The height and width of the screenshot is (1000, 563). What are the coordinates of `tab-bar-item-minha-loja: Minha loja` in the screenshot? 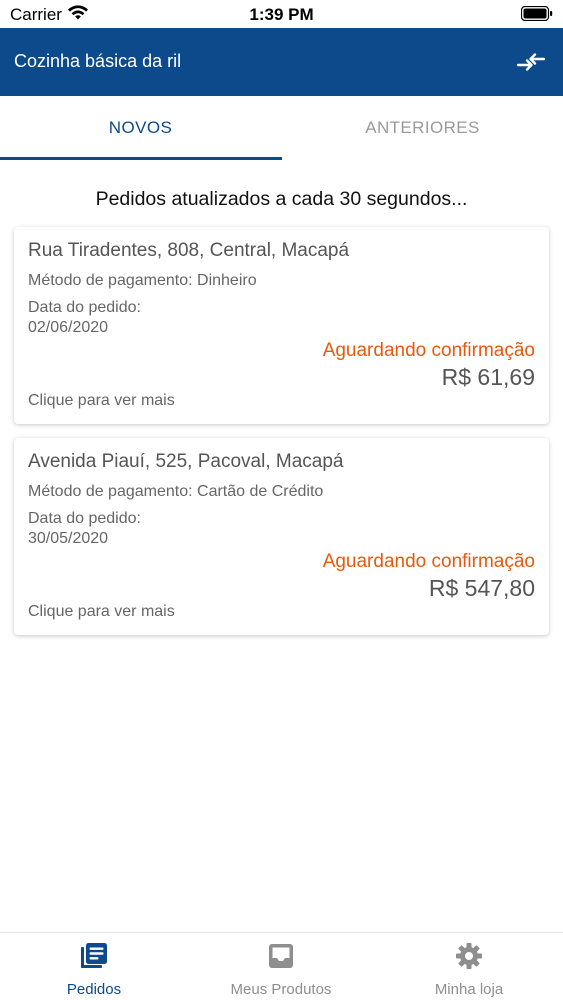 It's located at (469, 966).